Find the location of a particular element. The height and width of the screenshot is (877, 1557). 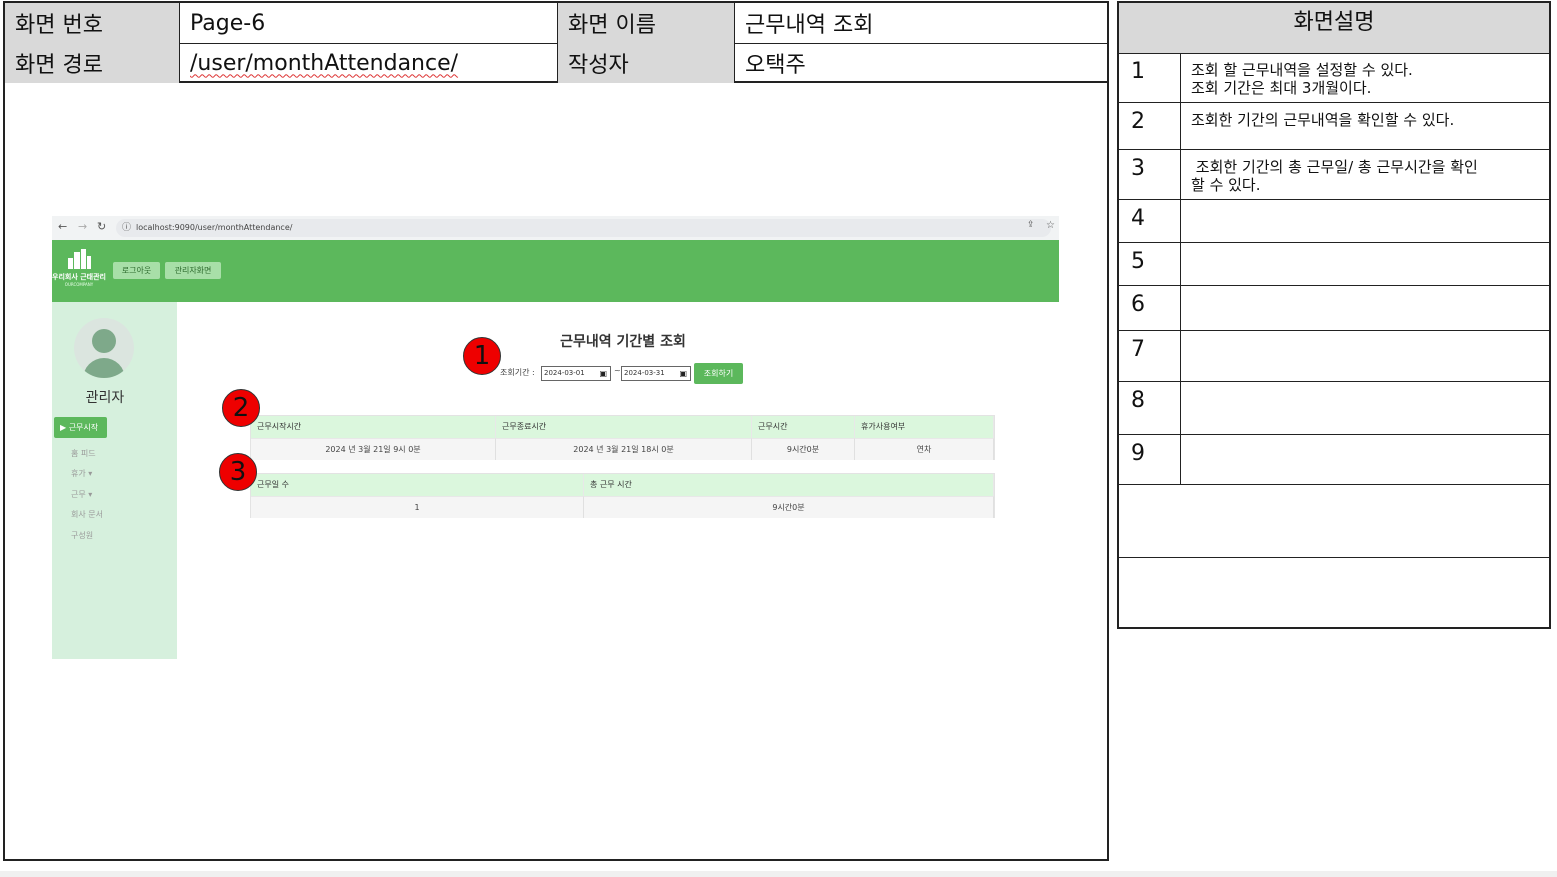

building-logo-icon is located at coordinates (79, 259).